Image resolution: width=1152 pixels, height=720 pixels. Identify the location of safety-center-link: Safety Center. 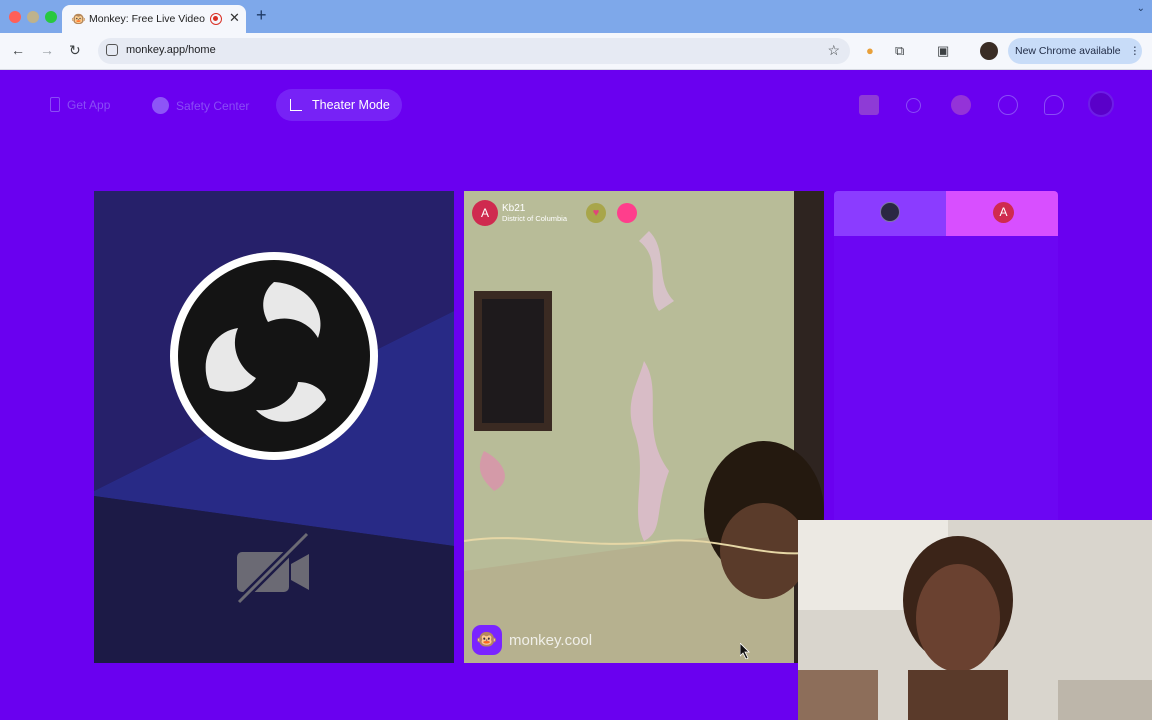
(200, 105).